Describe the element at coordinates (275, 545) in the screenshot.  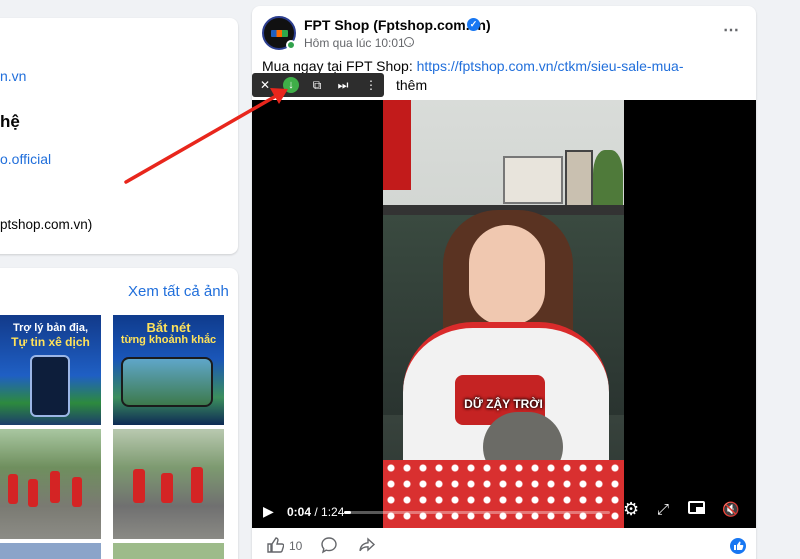
I see `like-icon` at that location.